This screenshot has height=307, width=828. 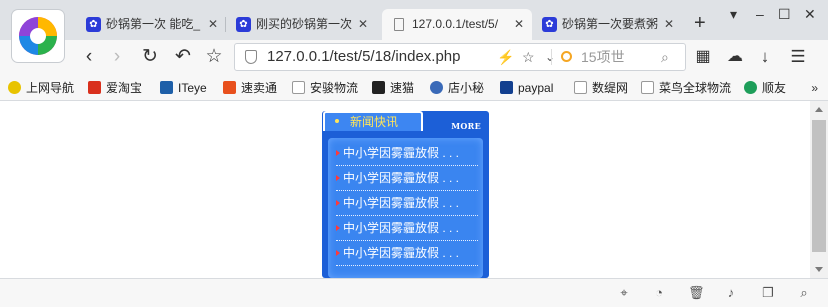 I want to click on bookmark-item: 爱淘宝, so click(x=115, y=88).